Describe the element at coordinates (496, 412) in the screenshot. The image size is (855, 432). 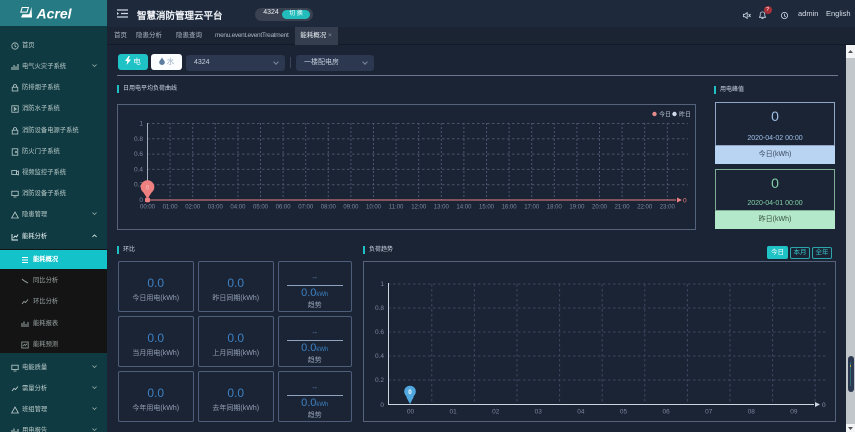
I see `svg-text: 02` at that location.